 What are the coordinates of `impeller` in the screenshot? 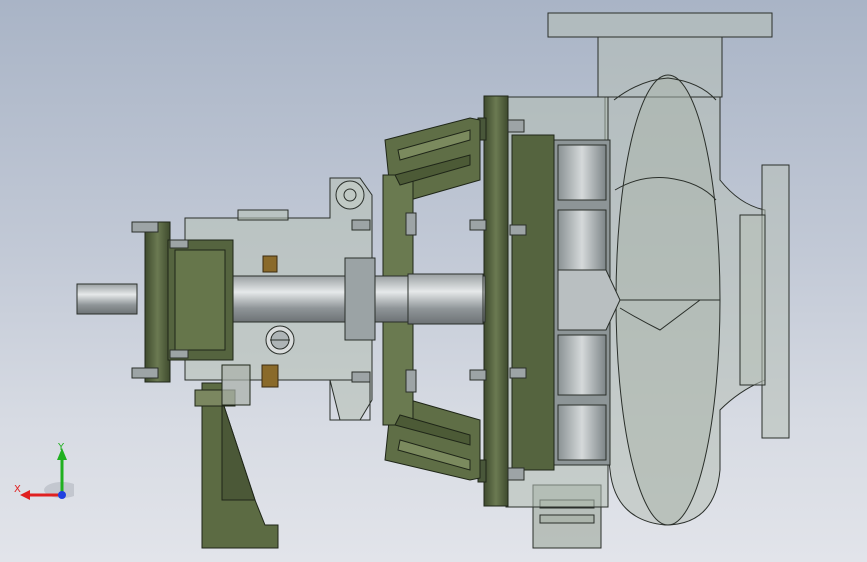 It's located at (586, 302).